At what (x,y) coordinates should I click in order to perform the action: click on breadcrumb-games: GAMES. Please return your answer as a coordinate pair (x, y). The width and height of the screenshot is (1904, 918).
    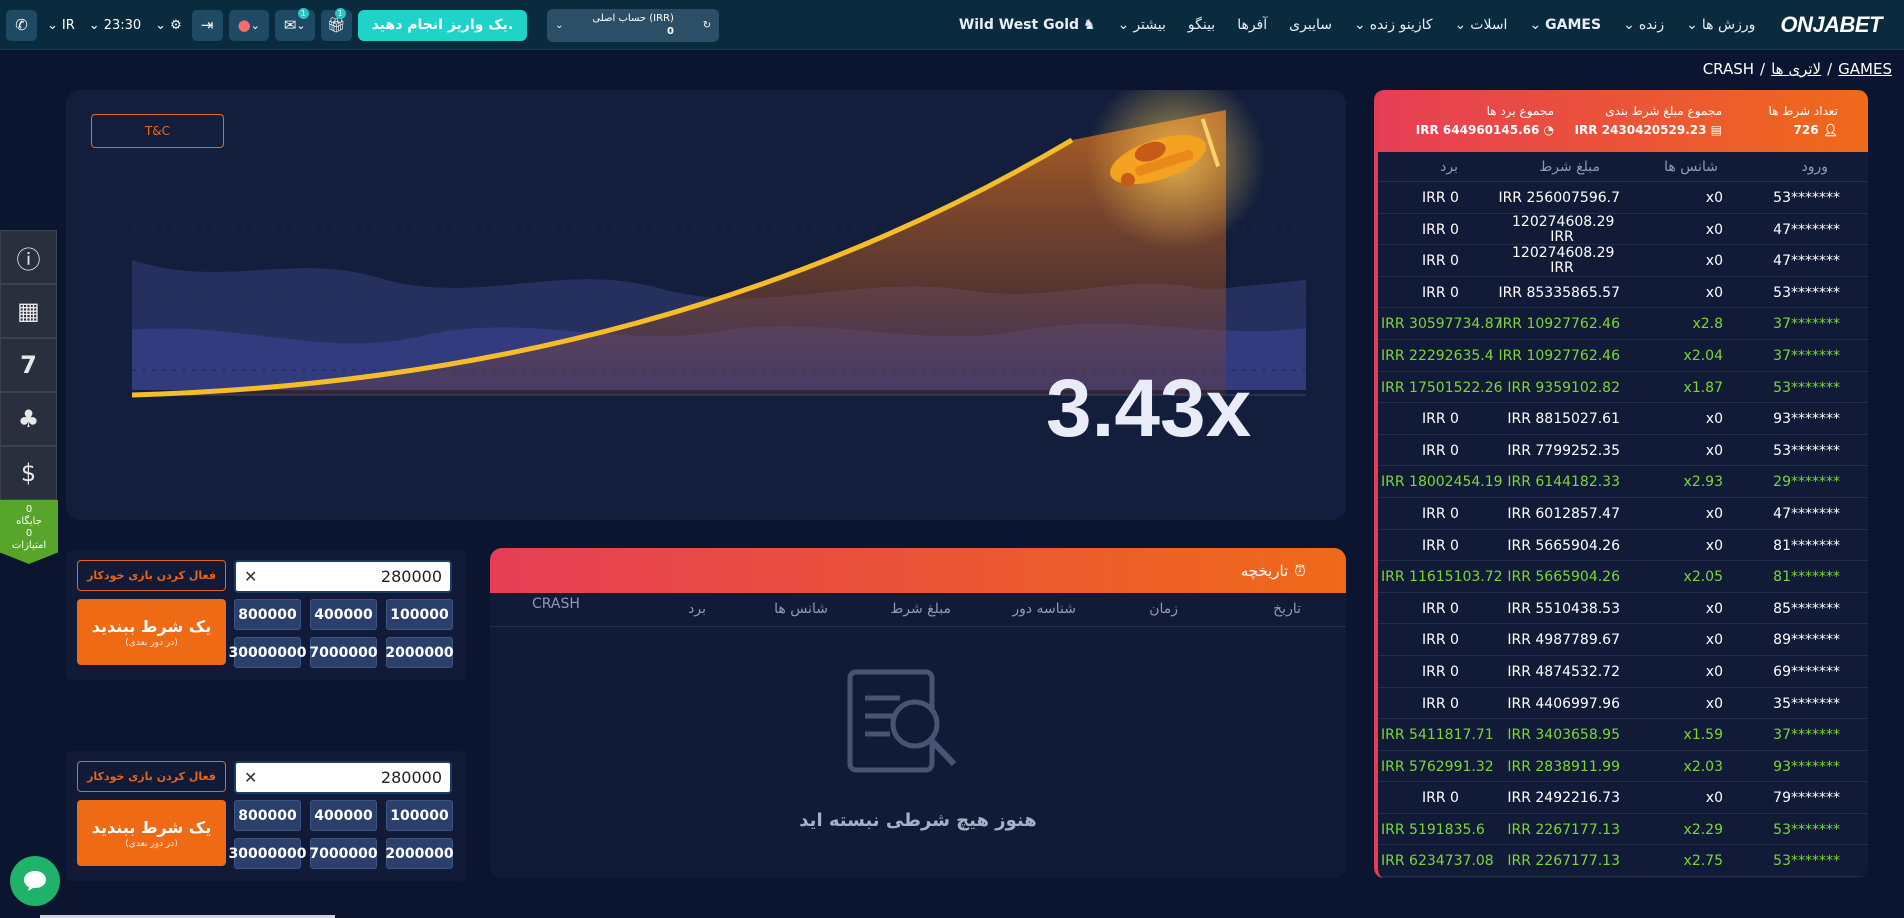
    Looking at the image, I should click on (1865, 69).